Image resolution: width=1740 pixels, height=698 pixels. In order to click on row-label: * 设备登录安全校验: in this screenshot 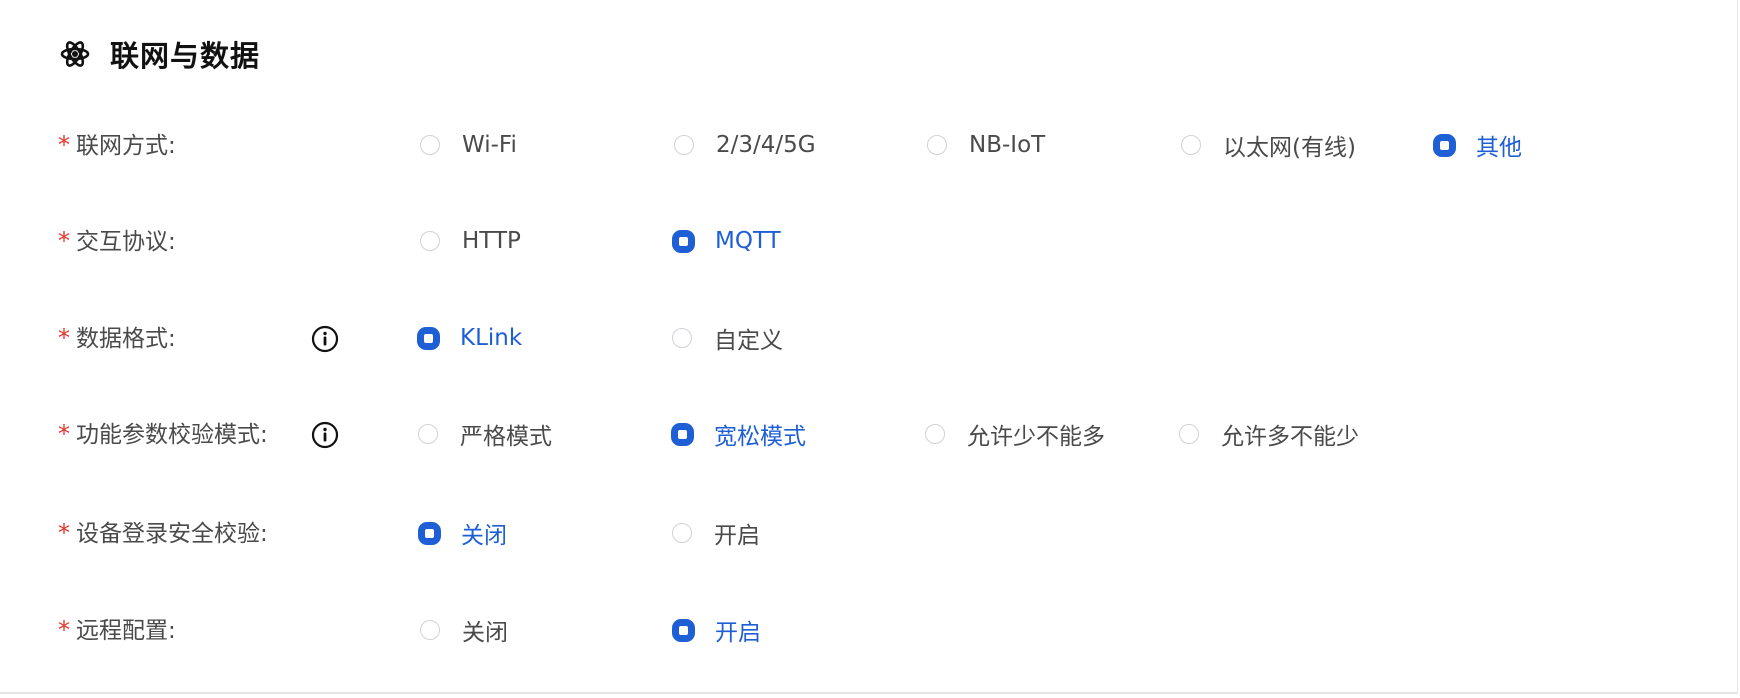, I will do `click(163, 533)`.